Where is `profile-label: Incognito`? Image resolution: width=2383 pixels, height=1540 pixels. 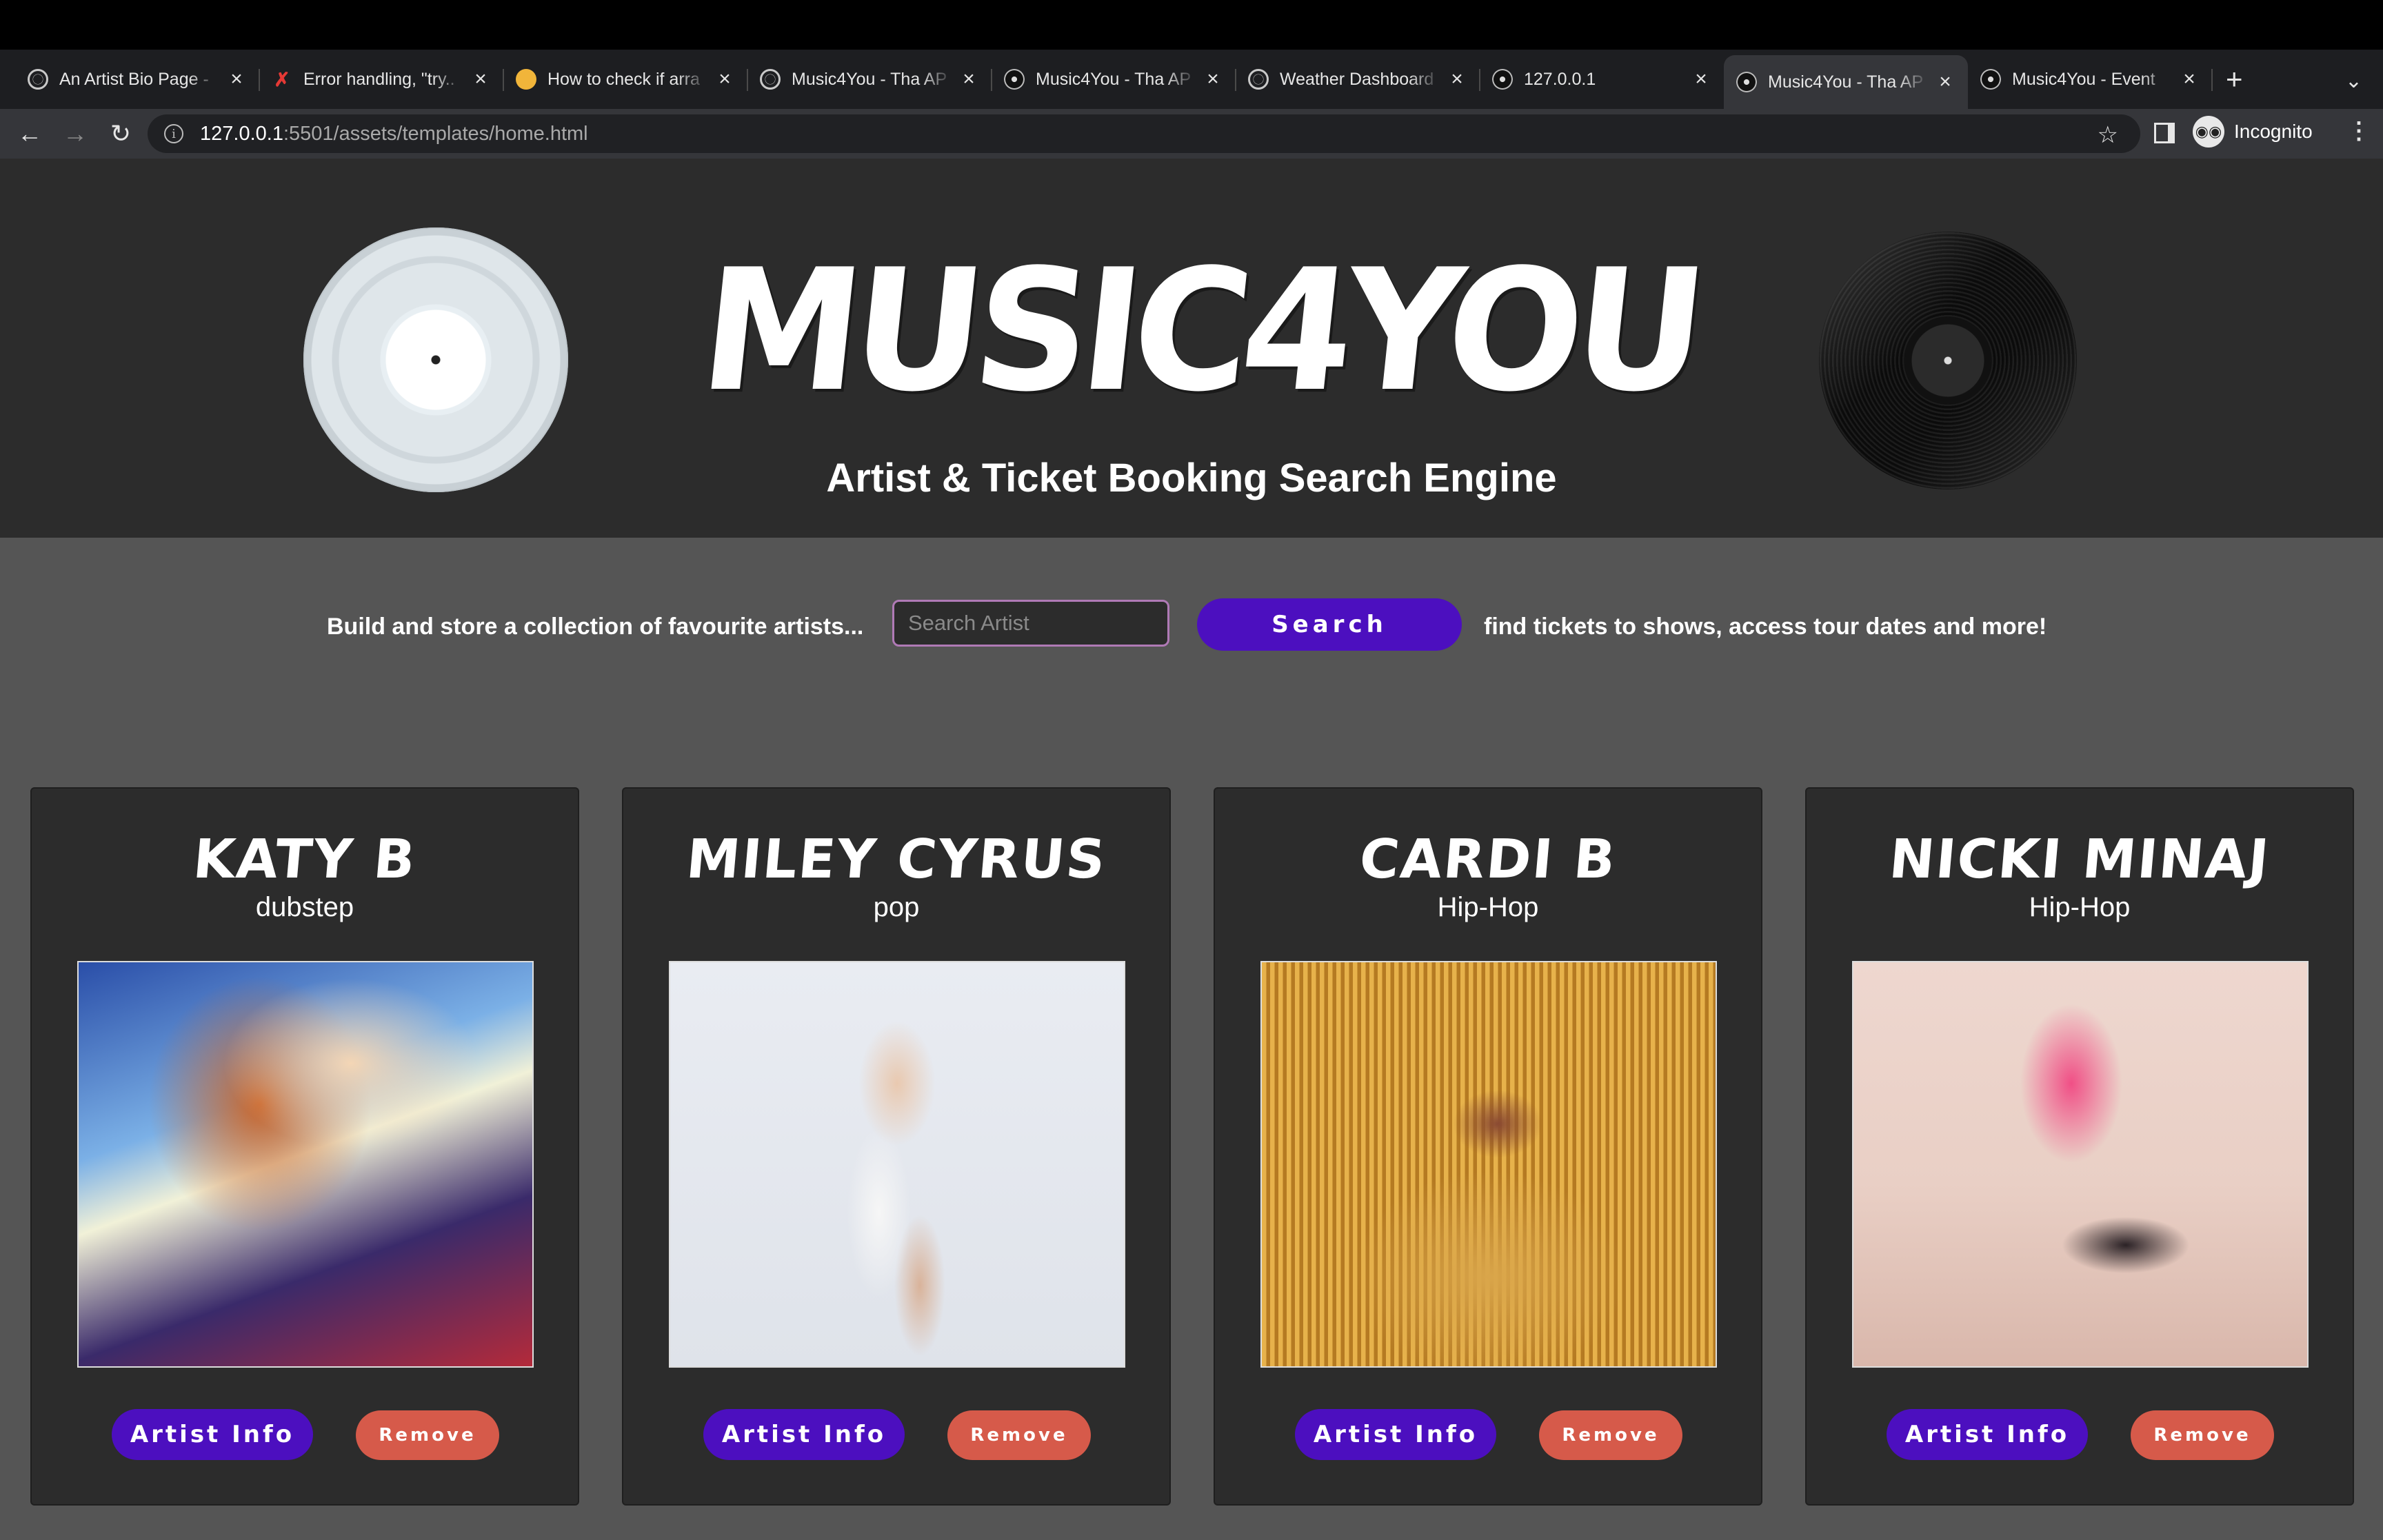 profile-label: Incognito is located at coordinates (2273, 131).